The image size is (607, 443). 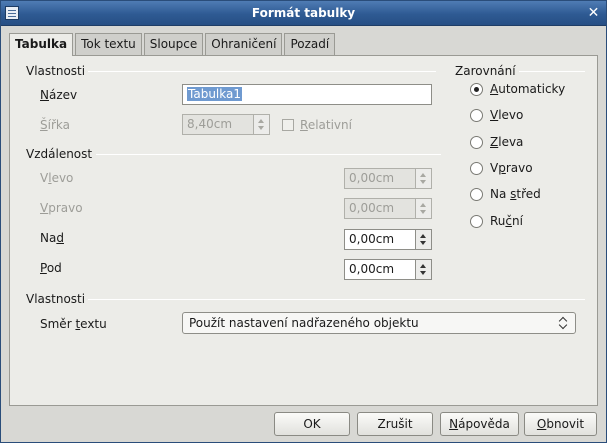 What do you see at coordinates (218, 124) in the screenshot?
I see `width-input: 8,40cm` at bounding box center [218, 124].